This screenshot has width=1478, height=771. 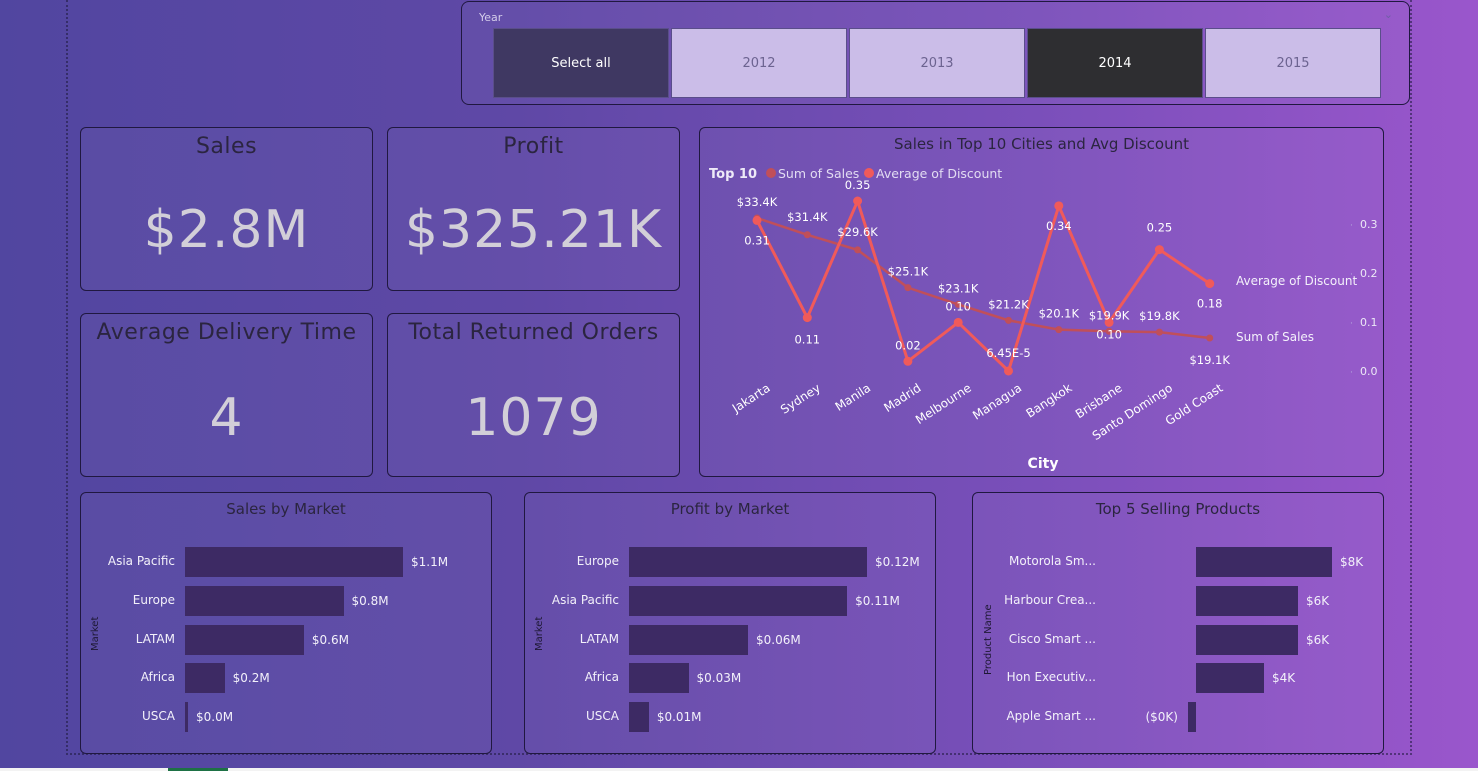 I want to click on y2-tick-mark-0.0: ·, so click(x=1351, y=373).